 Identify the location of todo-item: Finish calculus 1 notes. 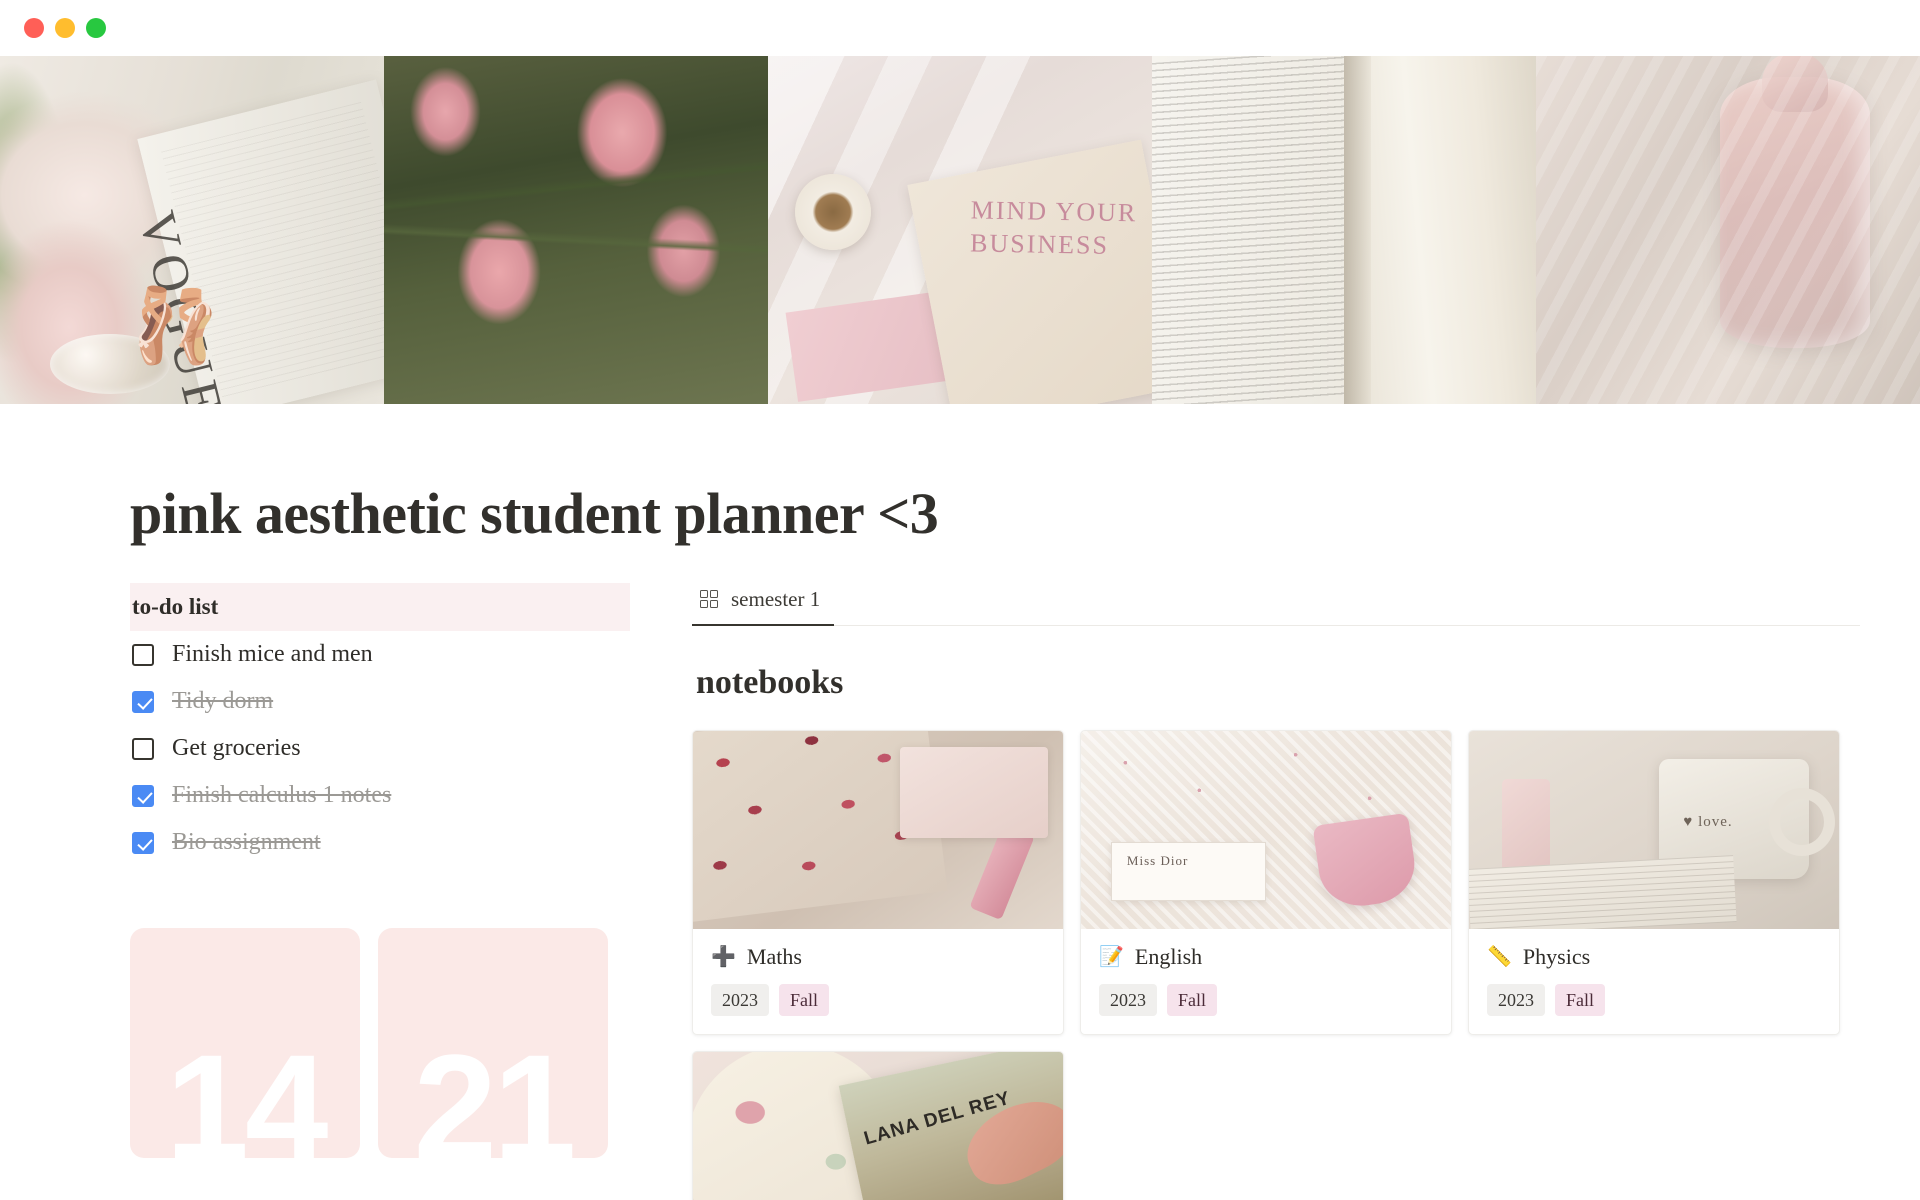
(380, 795).